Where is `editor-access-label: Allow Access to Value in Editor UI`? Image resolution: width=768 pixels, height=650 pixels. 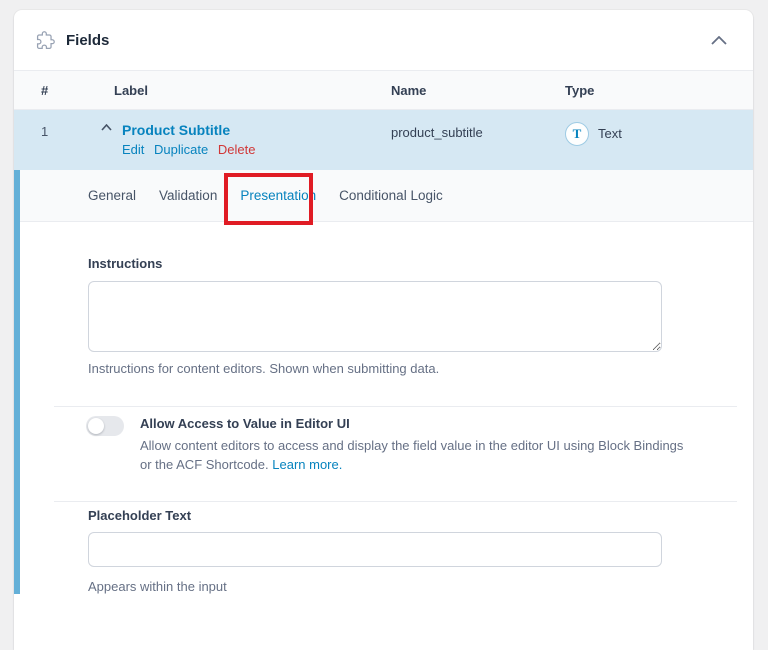 editor-access-label: Allow Access to Value in Editor UI is located at coordinates (245, 423).